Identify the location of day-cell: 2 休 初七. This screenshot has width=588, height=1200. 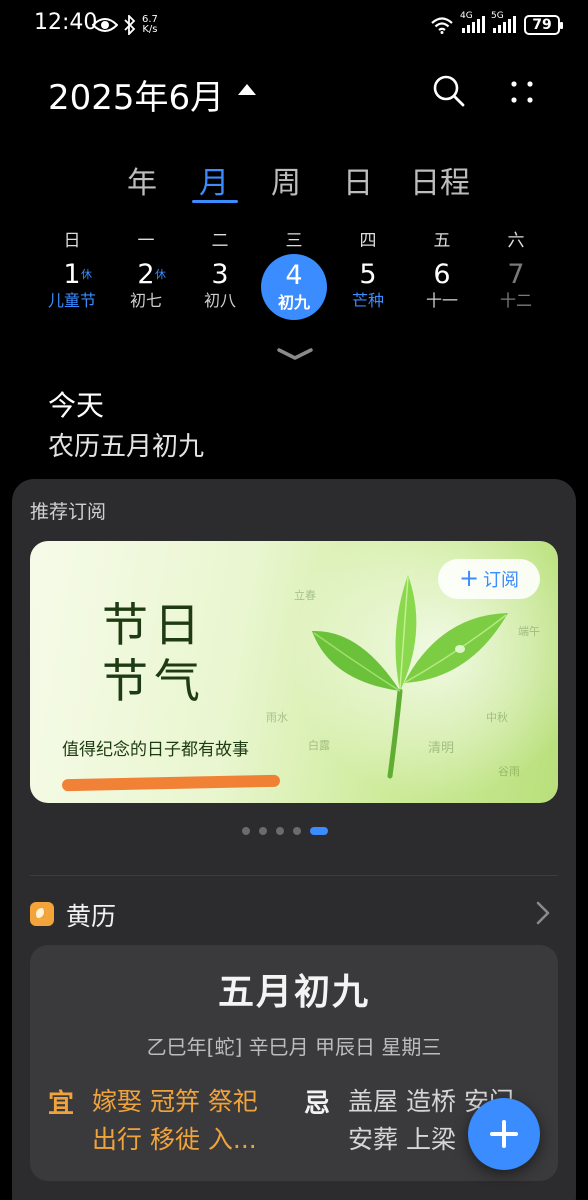
(146, 288).